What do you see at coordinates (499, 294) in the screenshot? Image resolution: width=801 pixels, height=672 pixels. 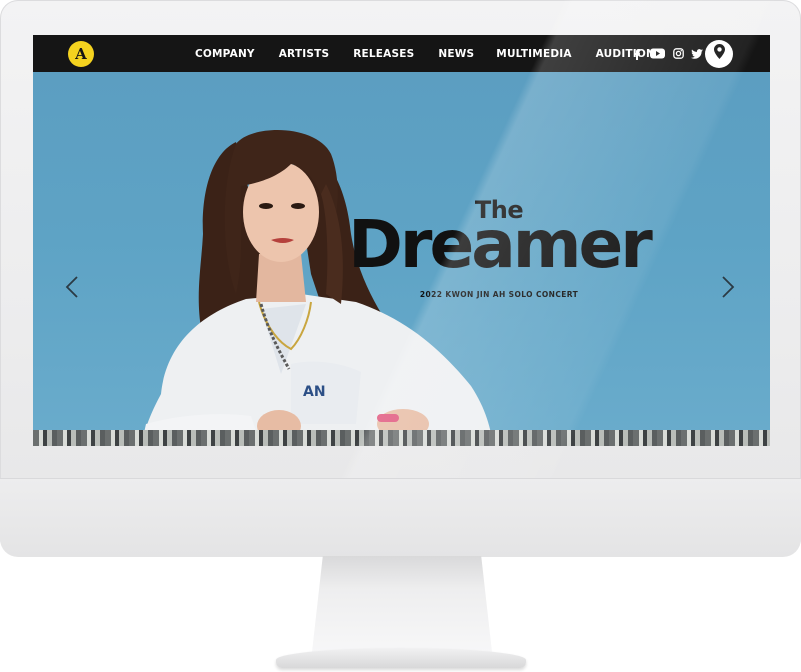 I see `hero-subtitle: 2022 KWON JIN AH SOLO CONCERT` at bounding box center [499, 294].